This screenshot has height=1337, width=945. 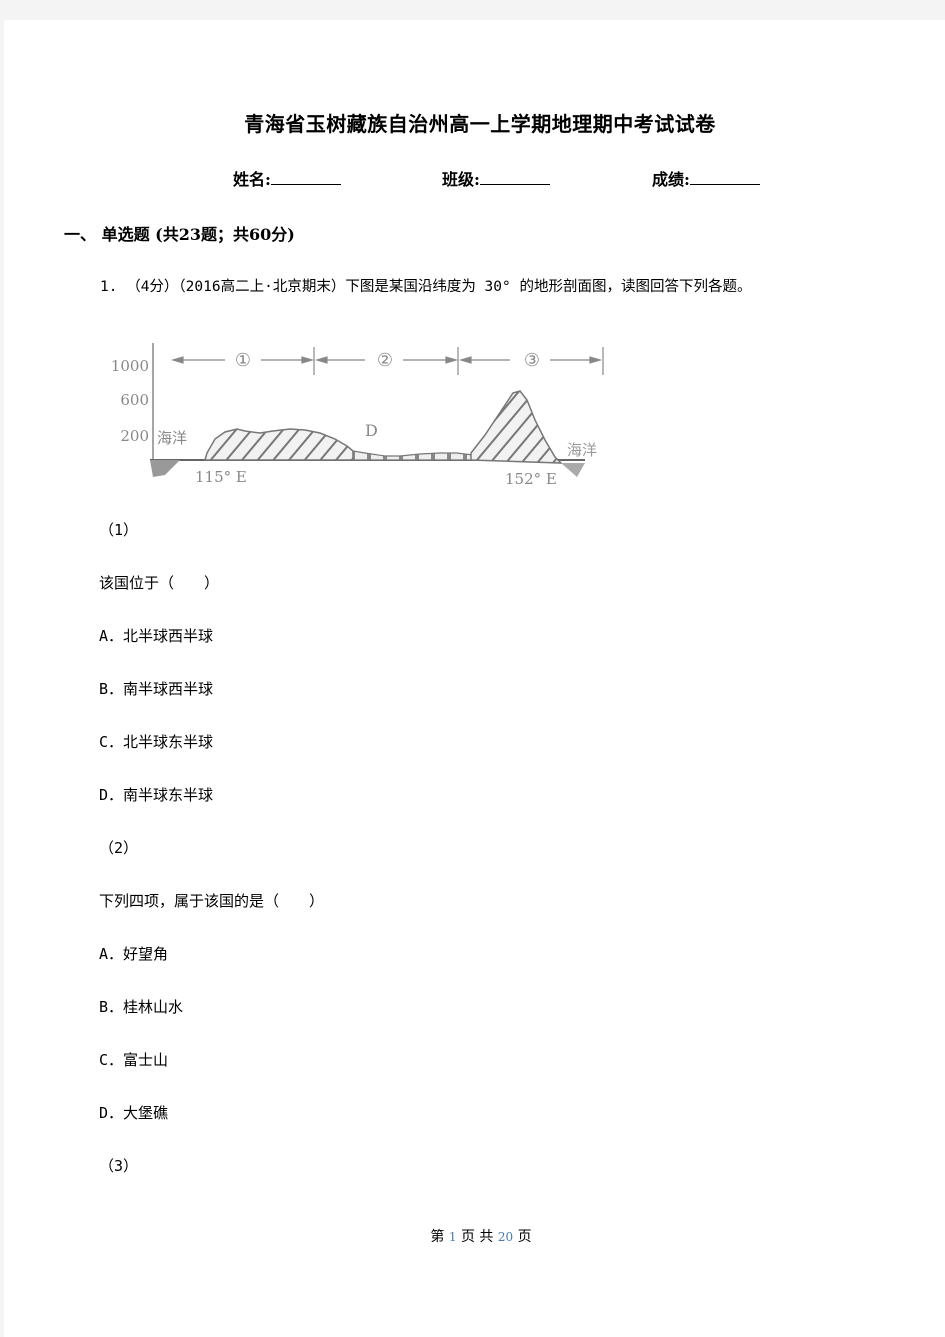 I want to click on option-text: 南半球西半球, so click(x=168, y=689).